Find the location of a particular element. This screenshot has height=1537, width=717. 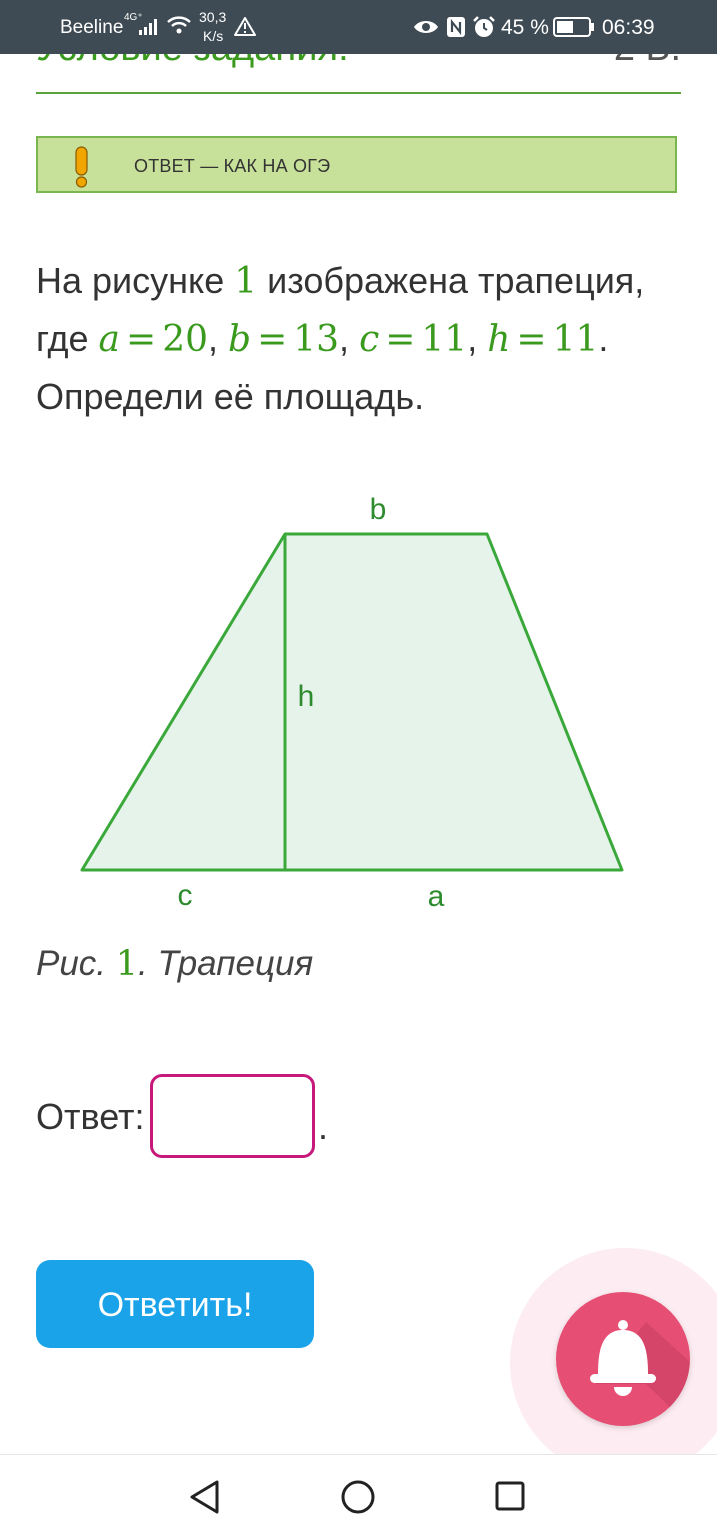

value-a: 20 is located at coordinates (185, 339).